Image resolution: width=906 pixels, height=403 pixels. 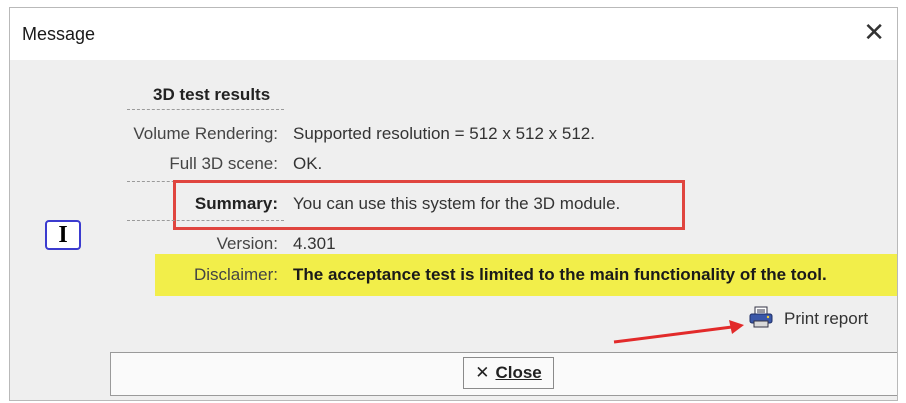 What do you see at coordinates (236, 203) in the screenshot?
I see `summary-label: Summary:` at bounding box center [236, 203].